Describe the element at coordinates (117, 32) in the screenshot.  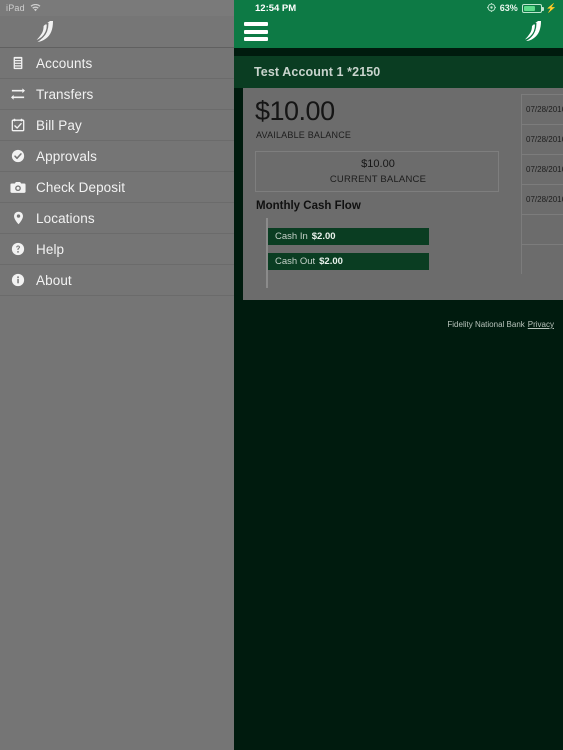
I see `sidebar-logo-bar` at that location.